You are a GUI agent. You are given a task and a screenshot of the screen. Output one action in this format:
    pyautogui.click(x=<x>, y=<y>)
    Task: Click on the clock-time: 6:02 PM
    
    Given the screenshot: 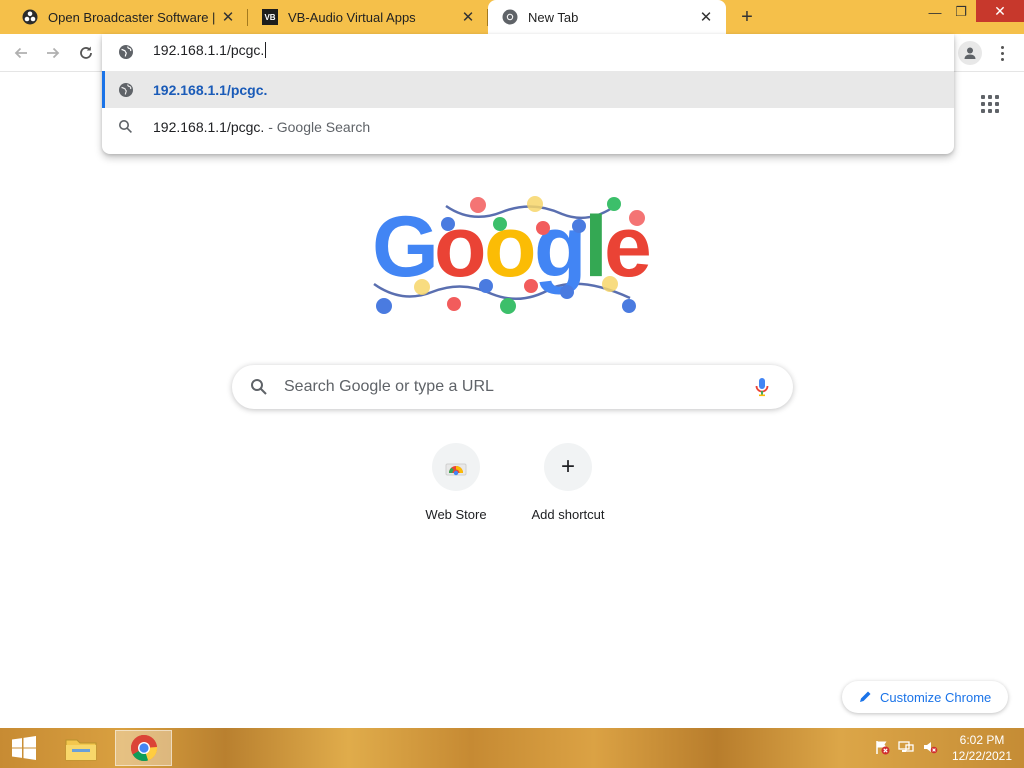 What is the action you would take?
    pyautogui.click(x=982, y=740)
    